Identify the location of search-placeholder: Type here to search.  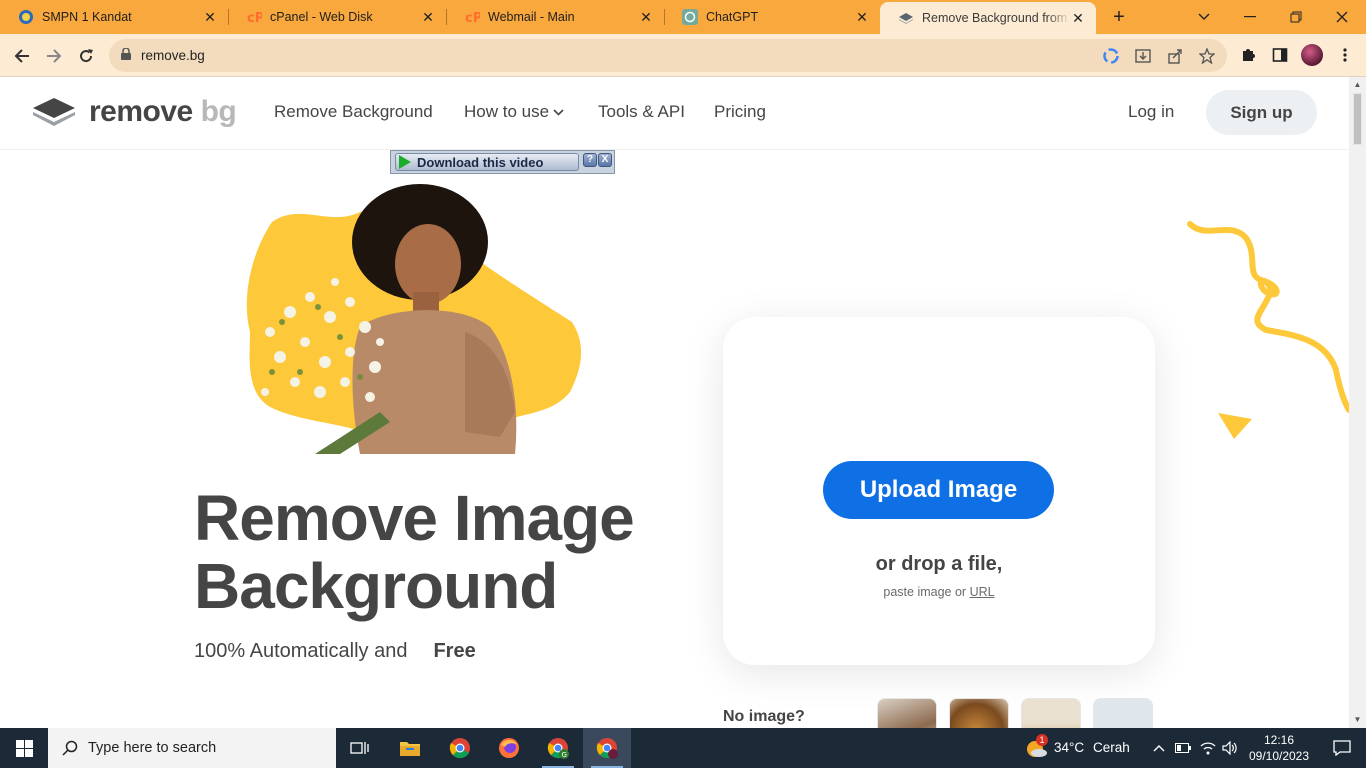
(152, 748).